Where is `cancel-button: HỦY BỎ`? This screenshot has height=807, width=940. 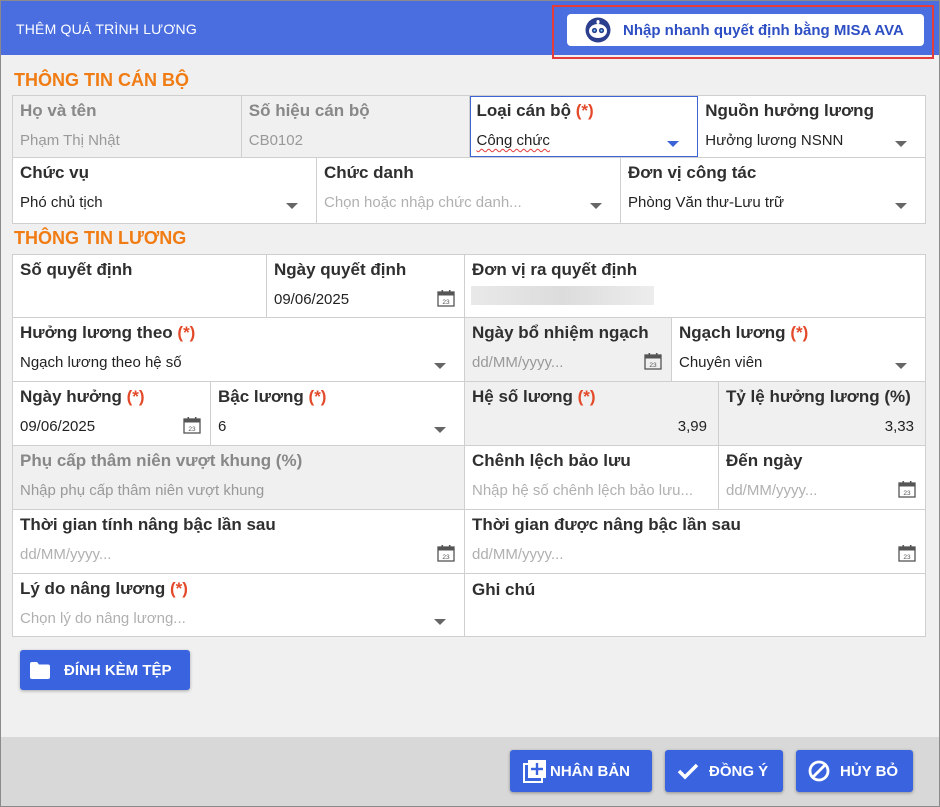 cancel-button: HỦY BỎ is located at coordinates (854, 771).